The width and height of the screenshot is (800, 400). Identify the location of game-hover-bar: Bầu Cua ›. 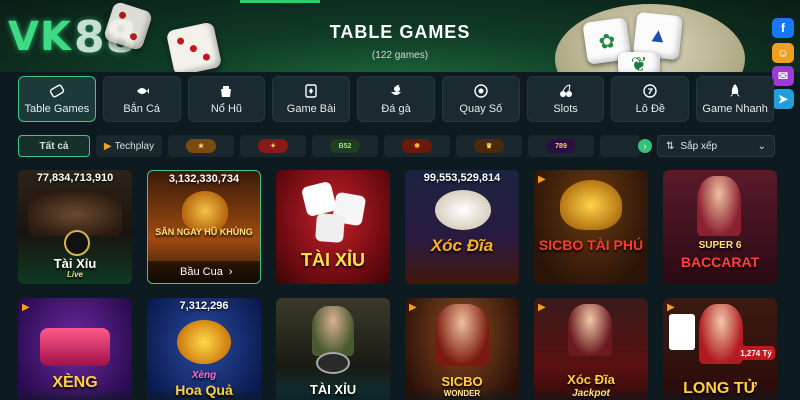
(204, 272).